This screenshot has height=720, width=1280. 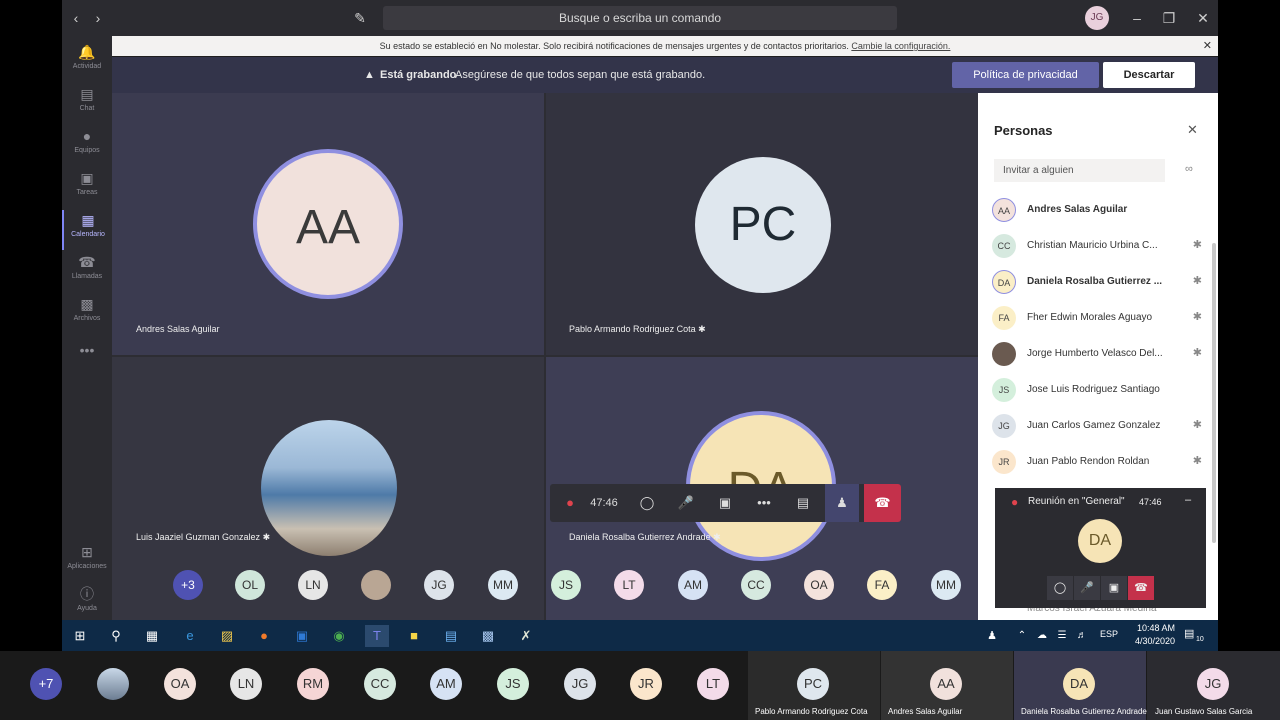 What do you see at coordinates (87, 272) in the screenshot?
I see `rail-calls: ☎ Llamadas` at bounding box center [87, 272].